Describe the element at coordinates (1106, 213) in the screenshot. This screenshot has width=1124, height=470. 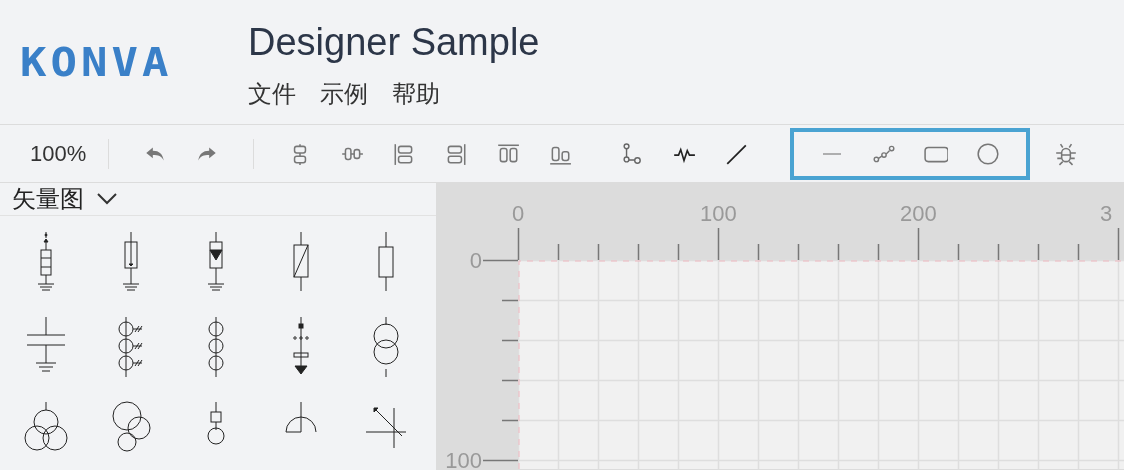
I see `ruler-label: 3` at that location.